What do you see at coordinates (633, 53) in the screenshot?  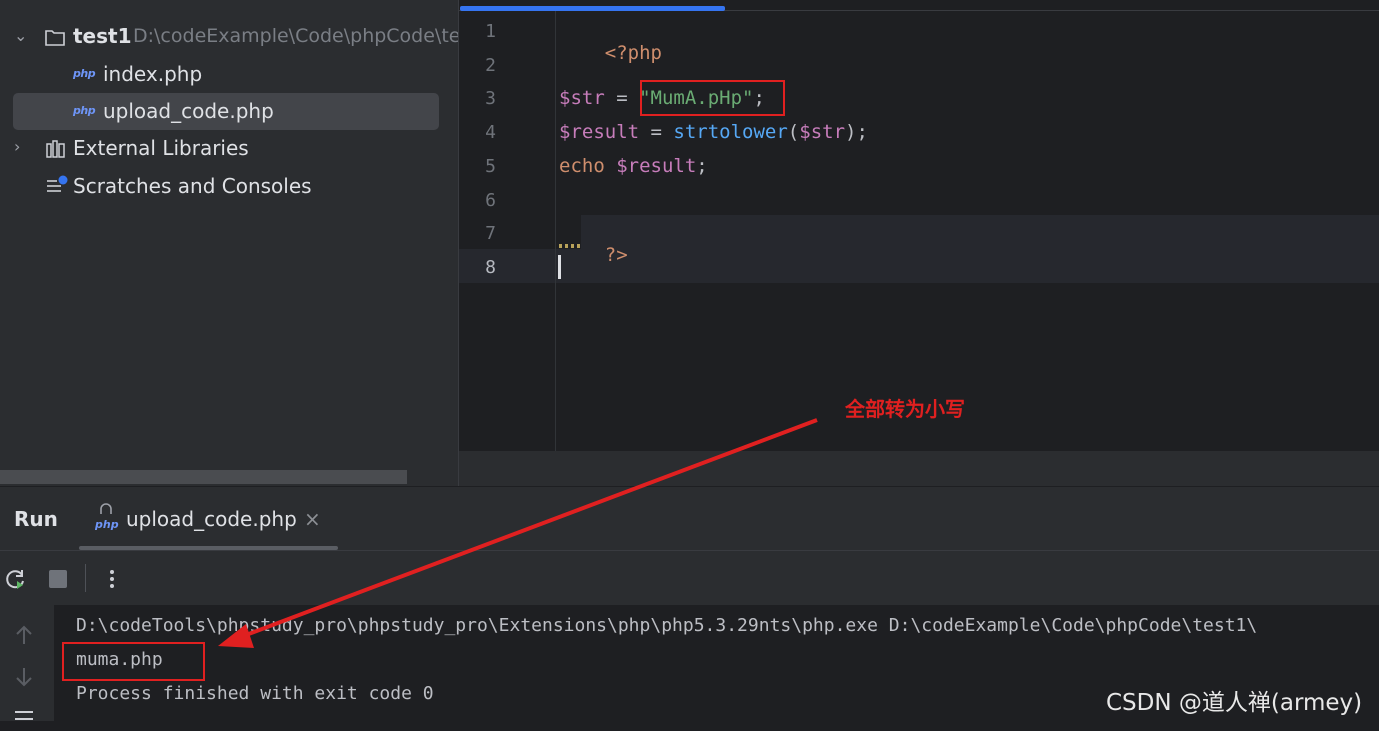 I see `php-open-tag: <?php` at bounding box center [633, 53].